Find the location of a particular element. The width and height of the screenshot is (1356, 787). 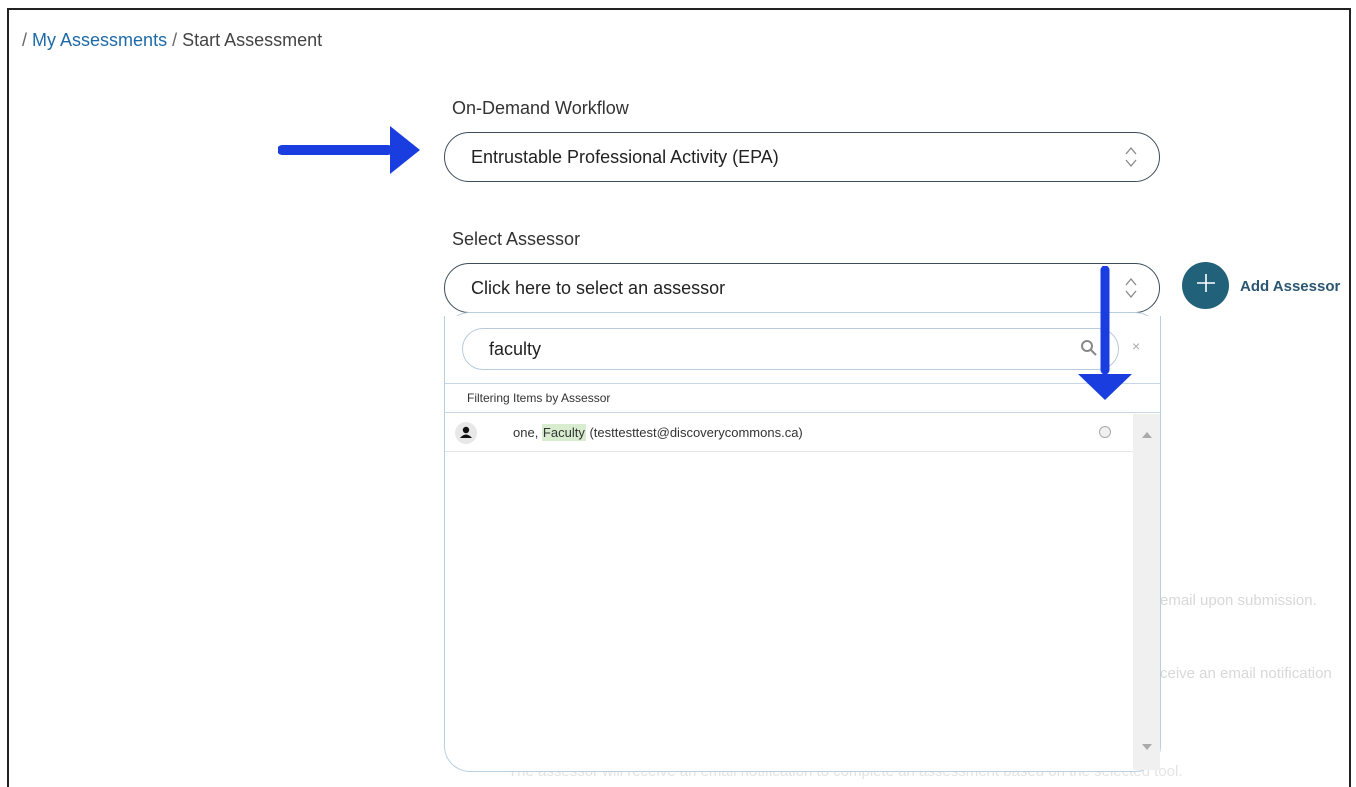

assessor-select: Click here to select an assessor is located at coordinates (802, 288).